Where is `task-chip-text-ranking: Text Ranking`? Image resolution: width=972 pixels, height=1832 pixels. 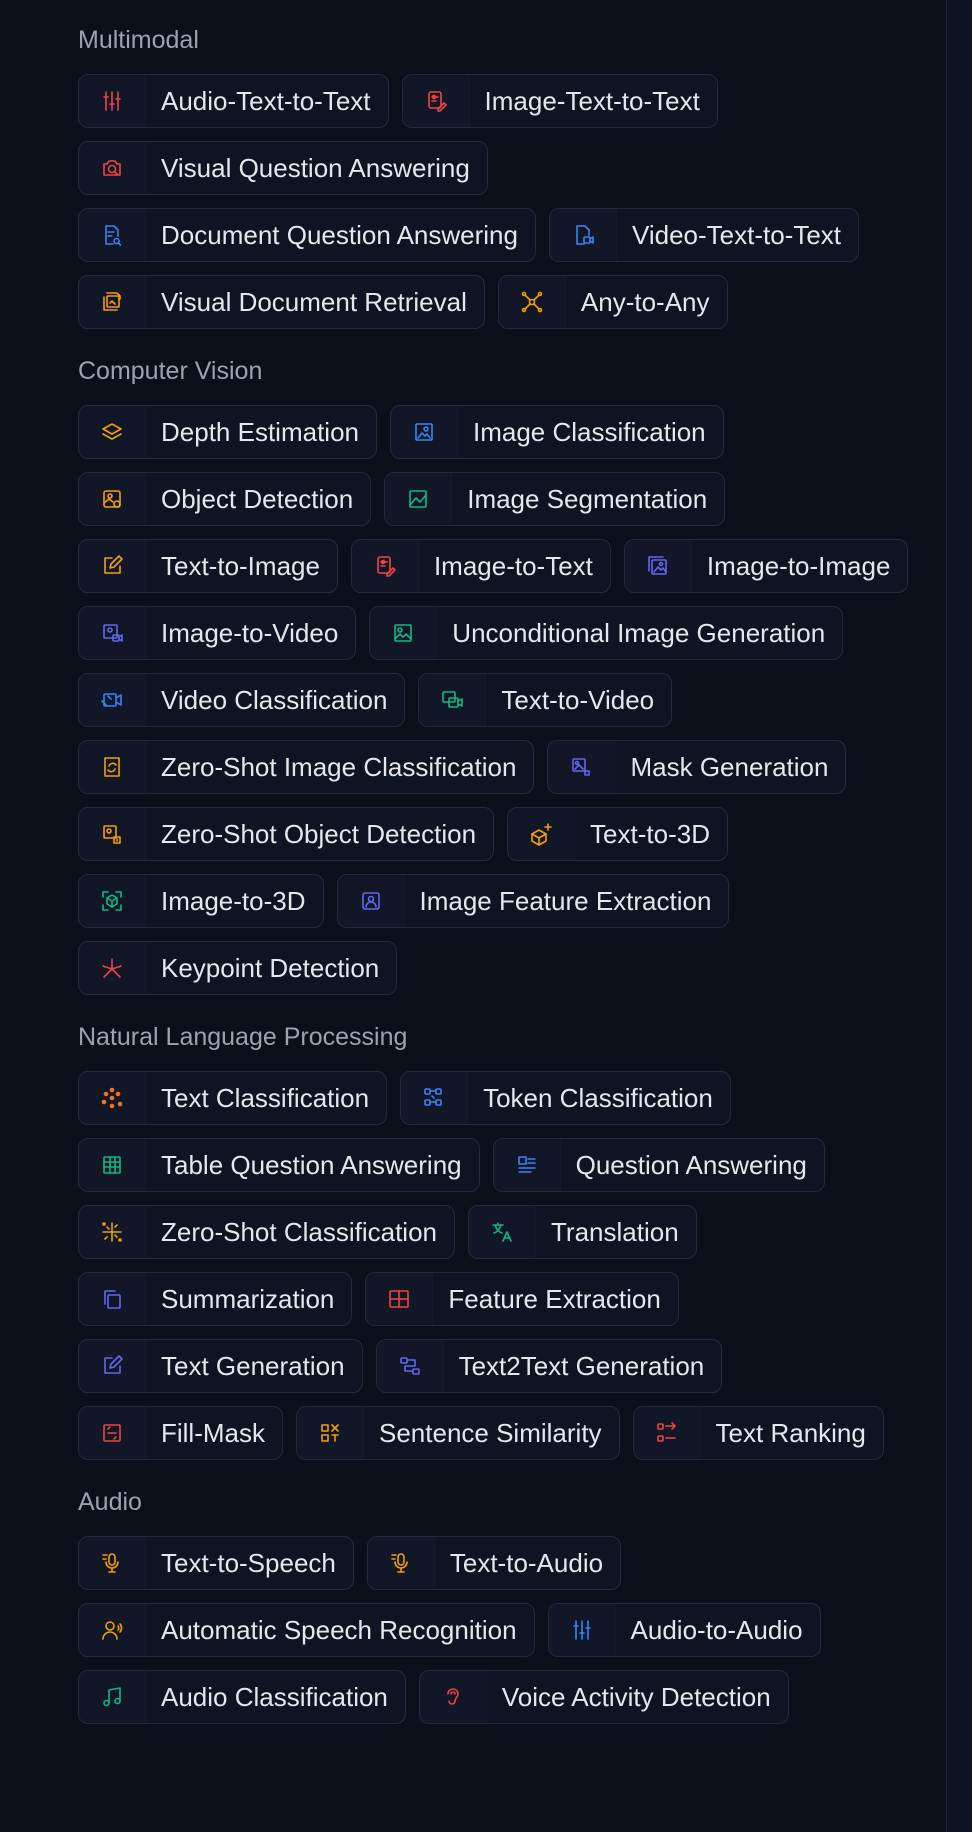 task-chip-text-ranking: Text Ranking is located at coordinates (758, 1433).